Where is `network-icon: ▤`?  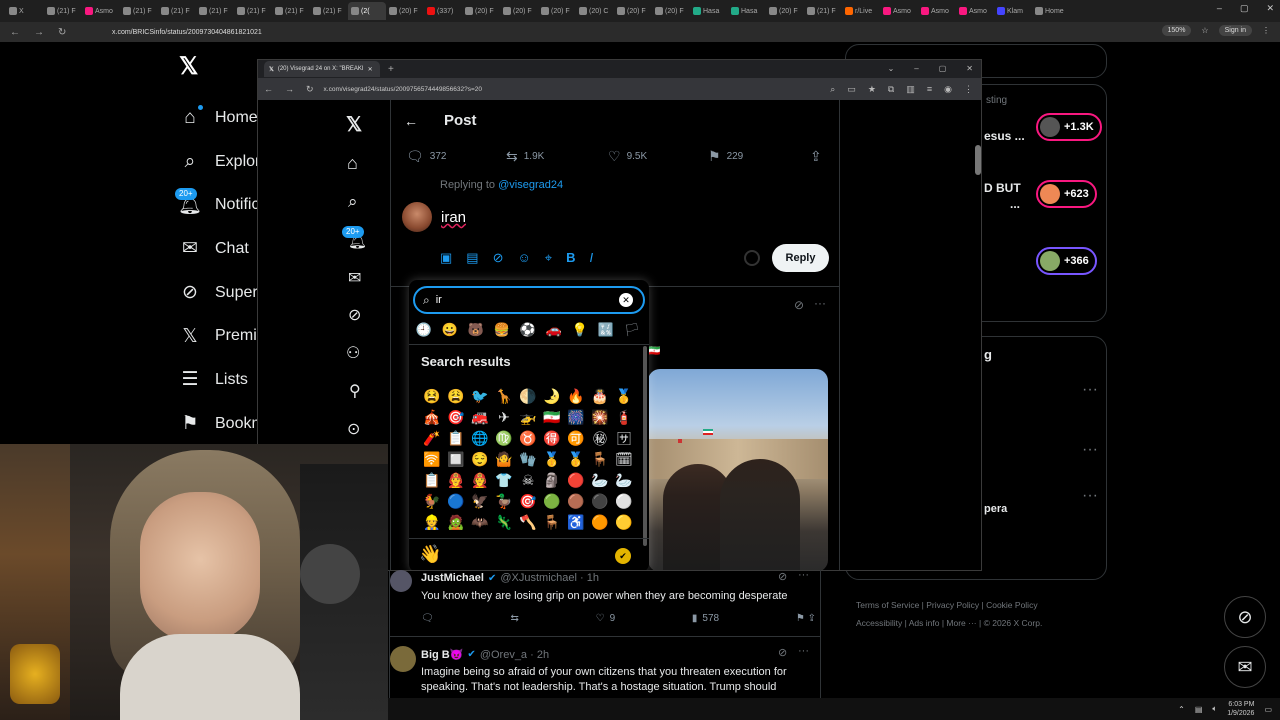
network-icon: ▤ is located at coordinates (1199, 709).